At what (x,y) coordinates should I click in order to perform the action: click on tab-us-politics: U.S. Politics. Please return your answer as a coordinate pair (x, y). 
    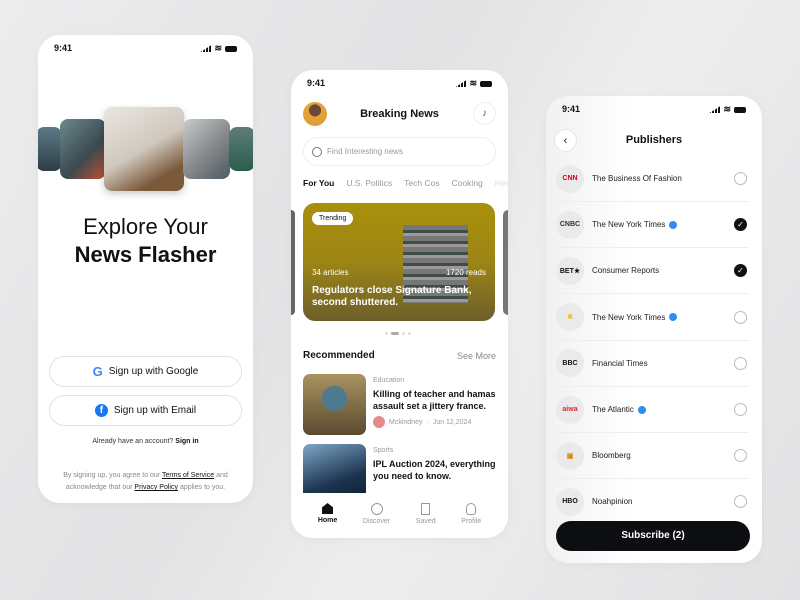
    Looking at the image, I should click on (369, 183).